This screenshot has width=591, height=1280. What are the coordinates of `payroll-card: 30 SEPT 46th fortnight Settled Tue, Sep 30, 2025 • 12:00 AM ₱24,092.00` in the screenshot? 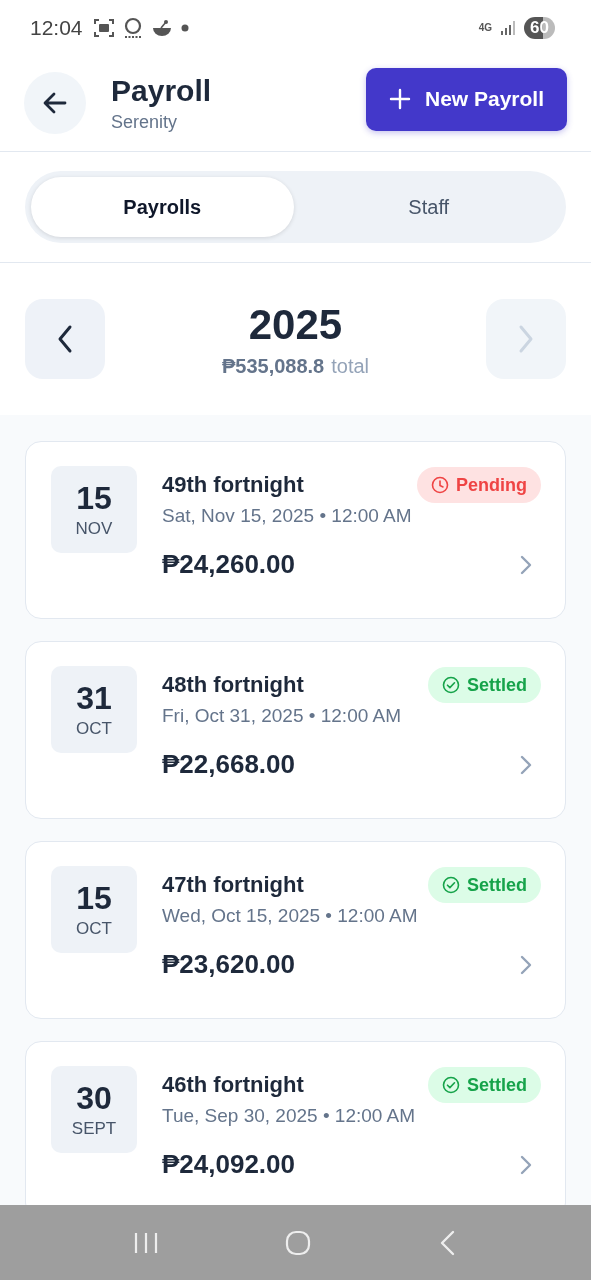 It's located at (295, 1123).